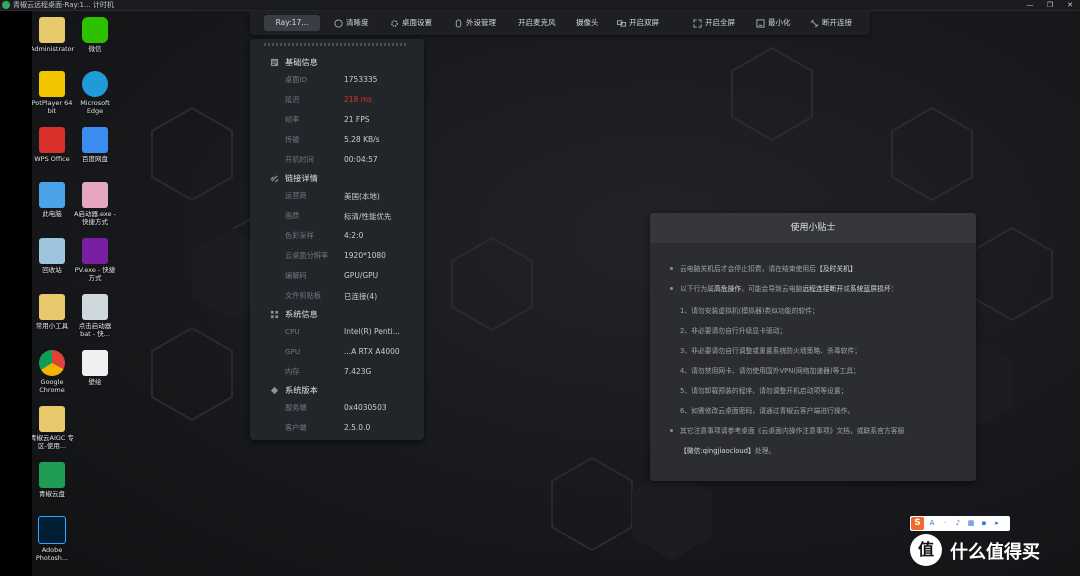  What do you see at coordinates (274, 390) in the screenshot?
I see `version-icon` at bounding box center [274, 390].